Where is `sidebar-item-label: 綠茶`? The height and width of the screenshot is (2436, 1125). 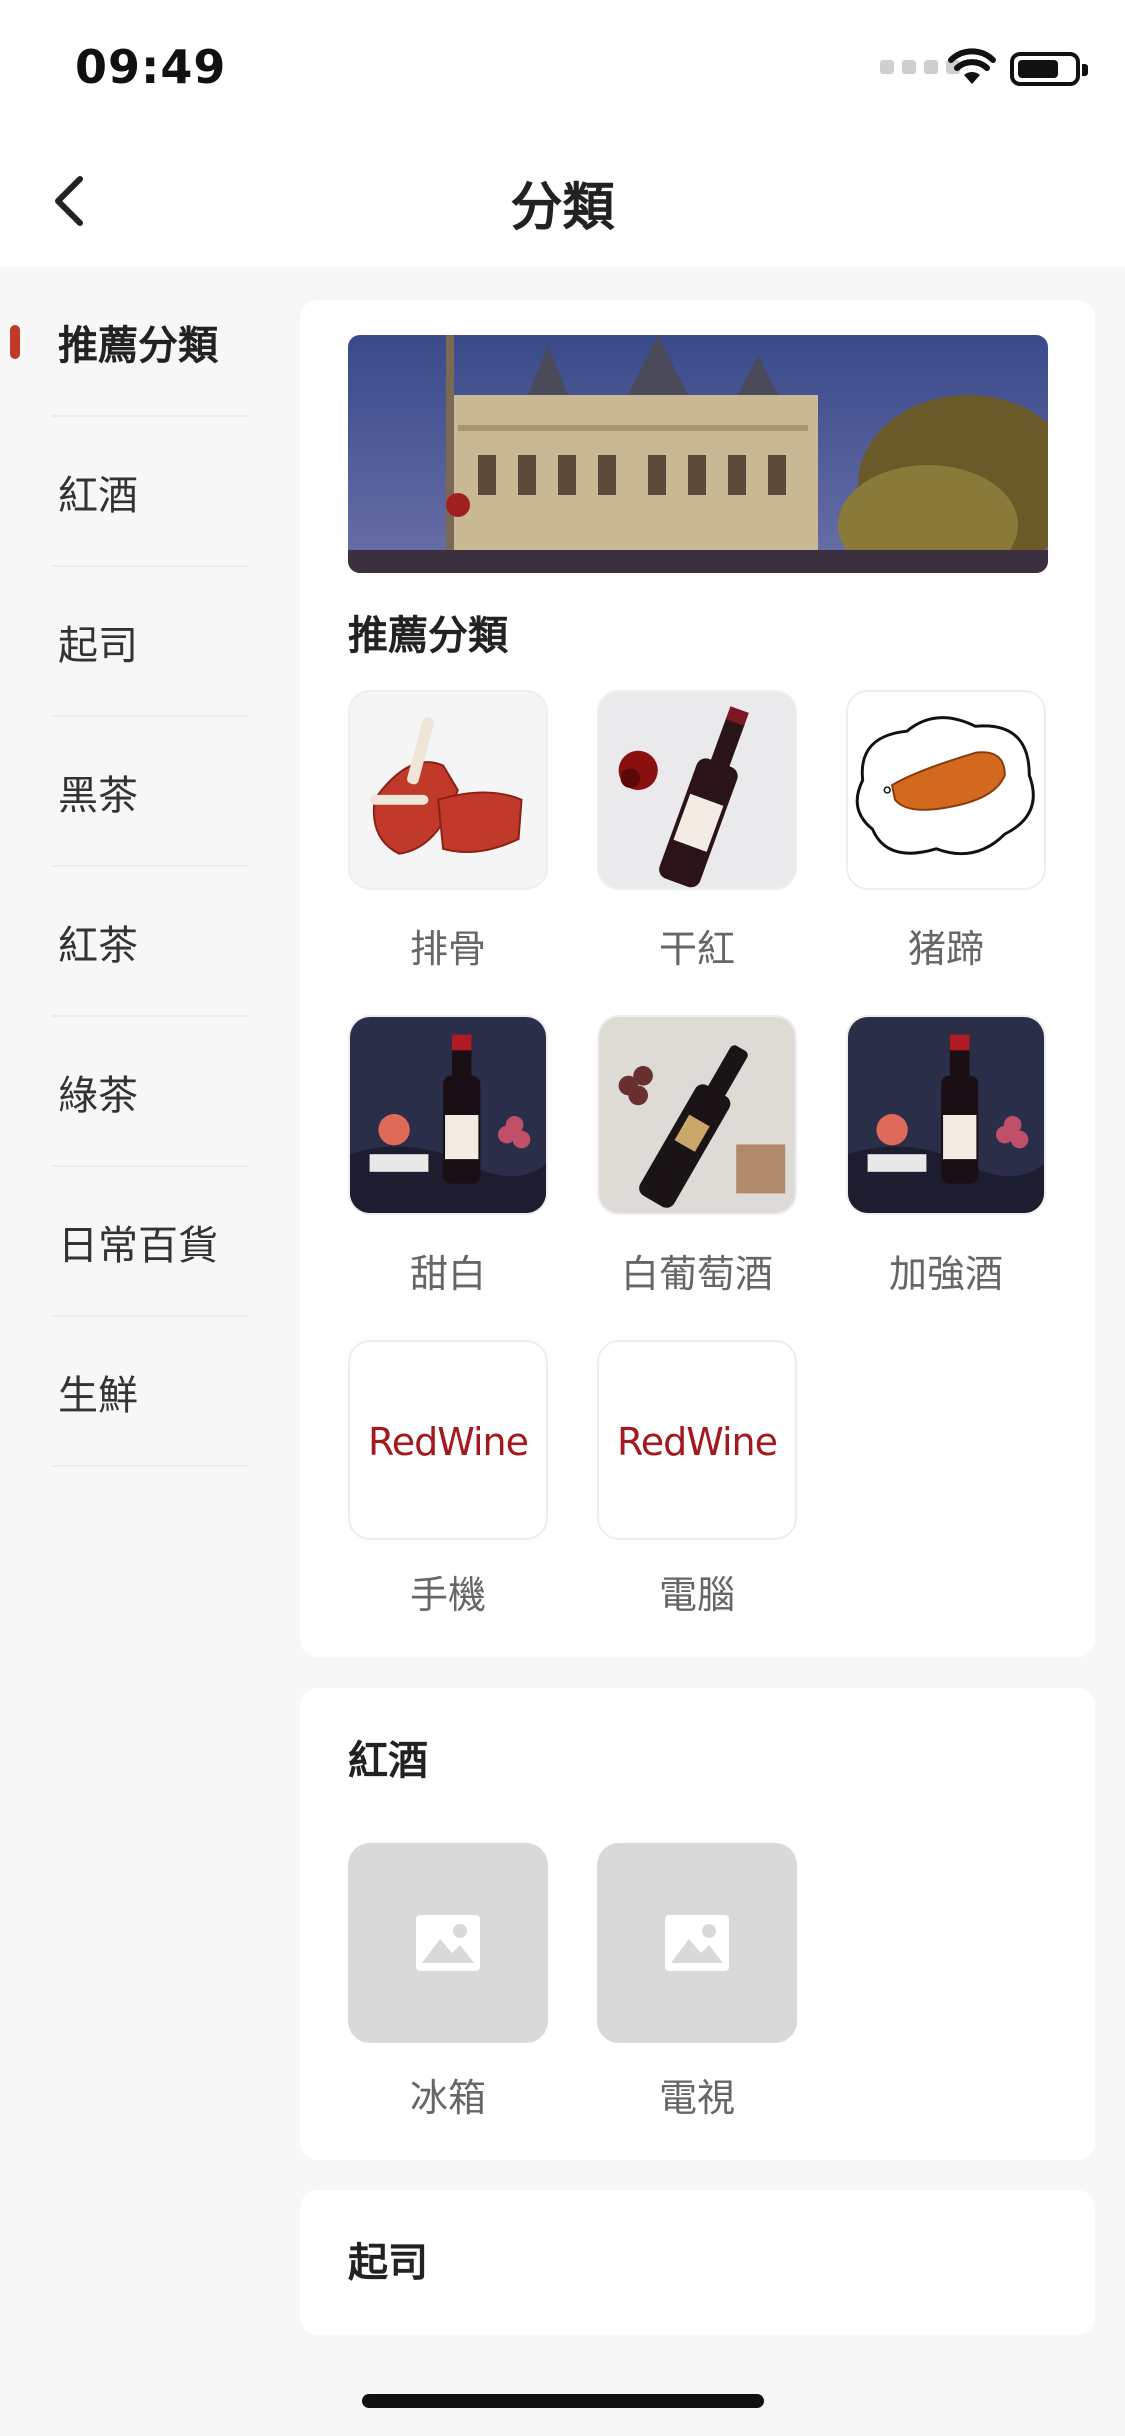
sidebar-item-label: 綠茶 is located at coordinates (98, 1096).